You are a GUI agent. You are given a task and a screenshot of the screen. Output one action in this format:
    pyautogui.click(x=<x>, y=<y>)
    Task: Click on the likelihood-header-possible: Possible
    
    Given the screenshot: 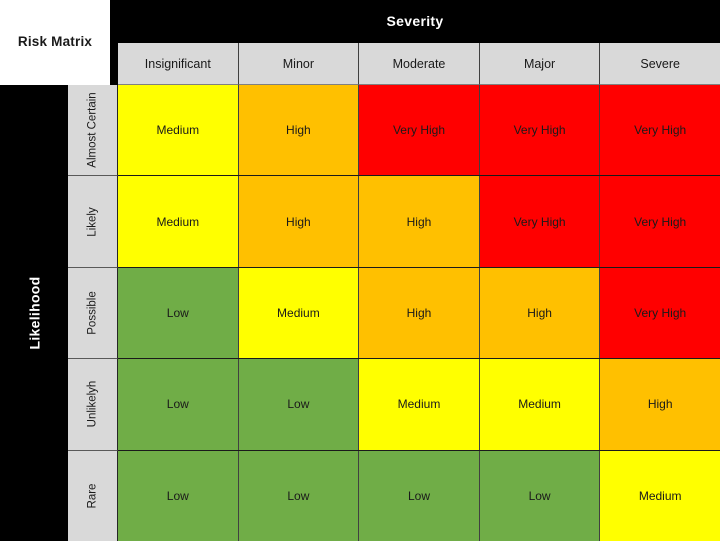 What is the action you would take?
    pyautogui.click(x=93, y=313)
    